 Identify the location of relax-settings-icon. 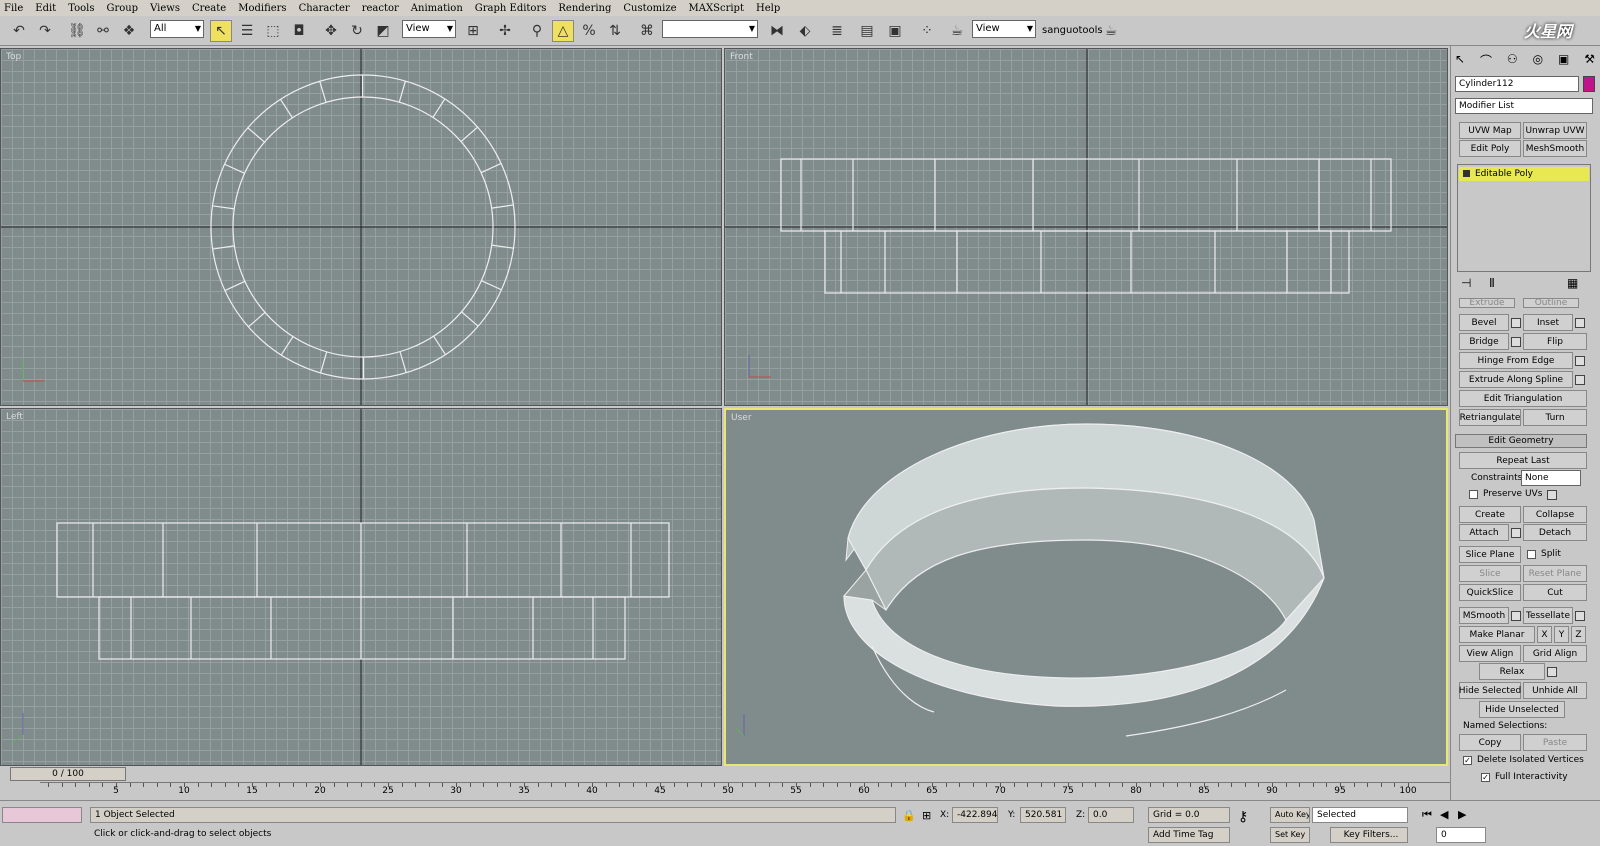
(1552, 672).